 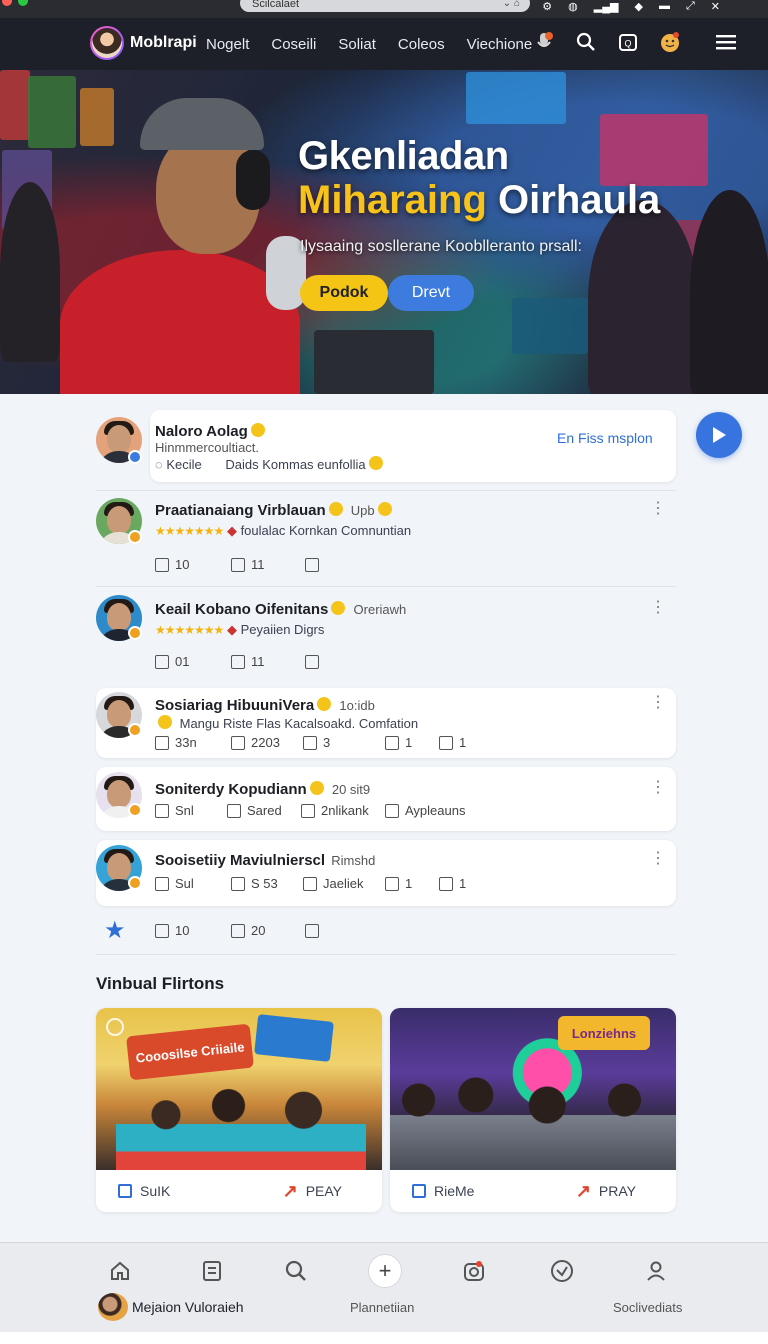 What do you see at coordinates (605, 438) in the screenshot?
I see `follow-link: En Fiss msplon` at bounding box center [605, 438].